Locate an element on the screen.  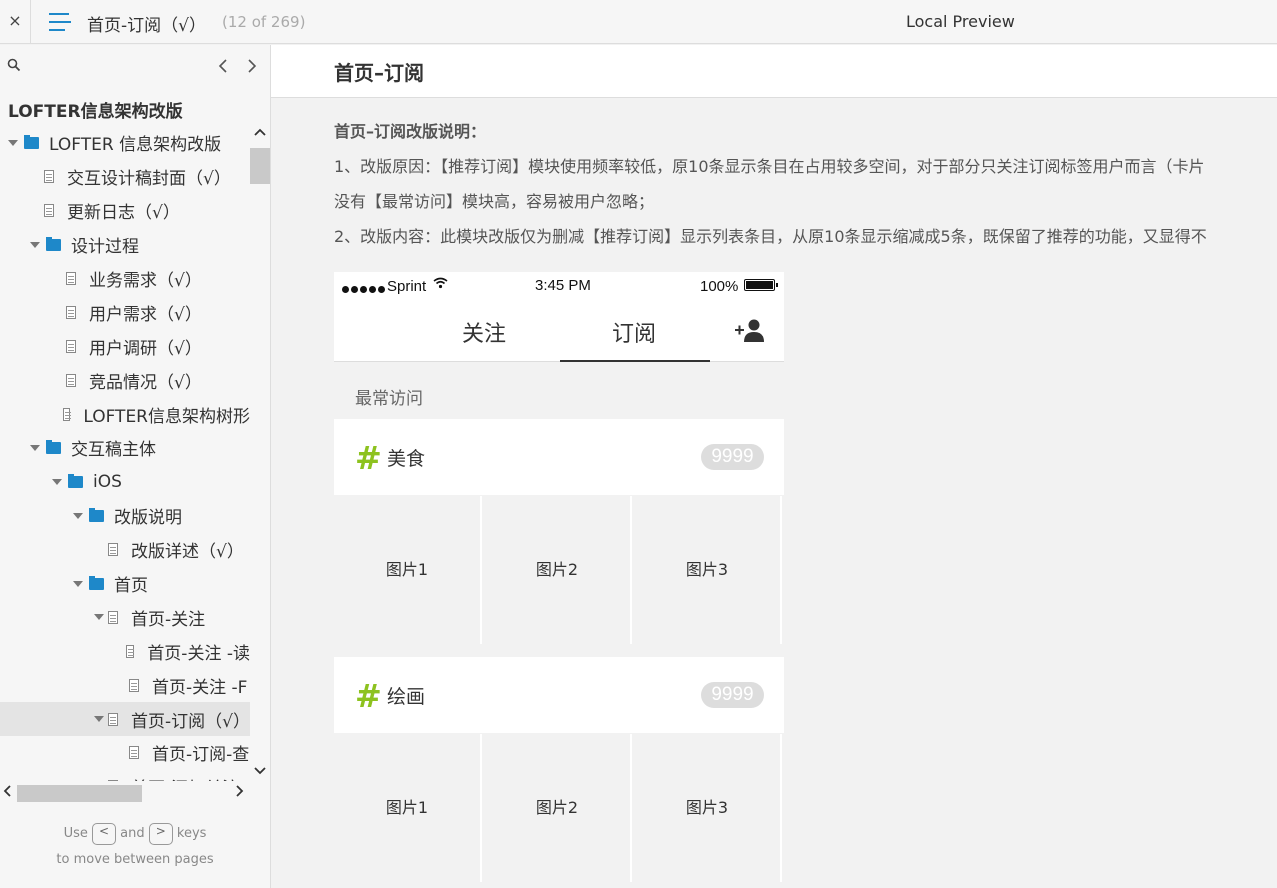
tree-item: 首页-添加关注 is located at coordinates (125, 775).